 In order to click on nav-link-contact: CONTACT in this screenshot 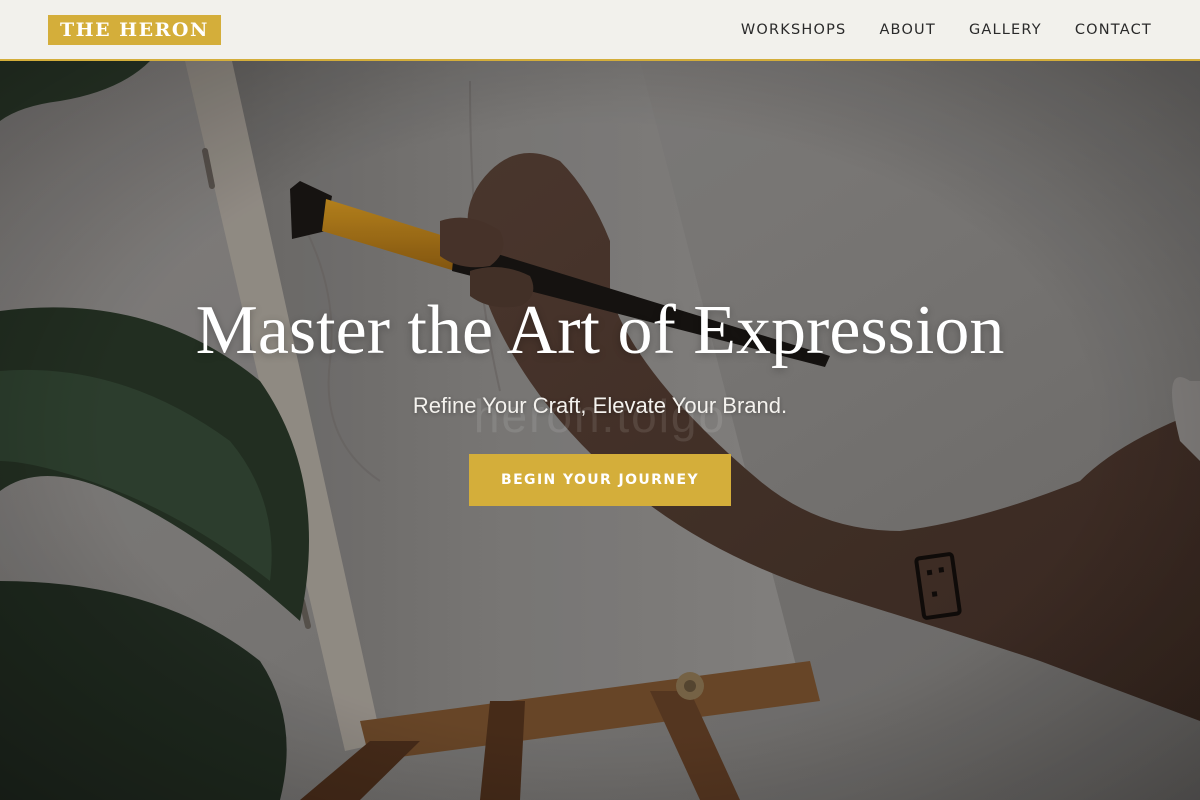, I will do `click(1113, 30)`.